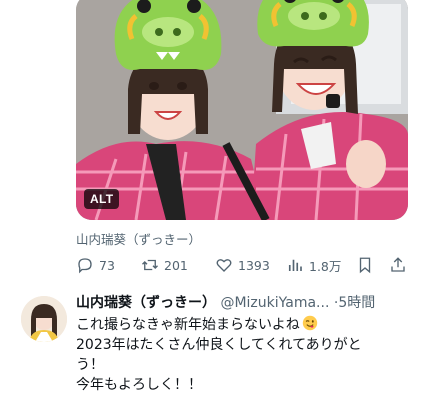 The height and width of the screenshot is (400, 428). Describe the element at coordinates (102, 199) in the screenshot. I see `alt-text-badge: ALT` at that location.